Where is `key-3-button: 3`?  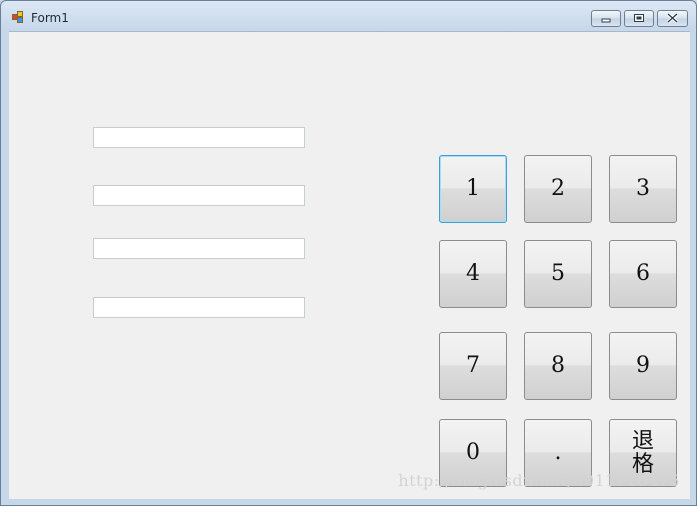 key-3-button: 3 is located at coordinates (643, 189).